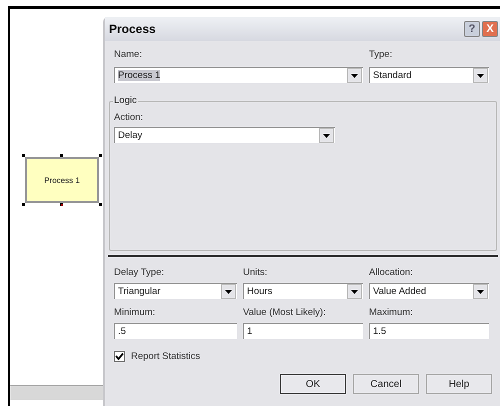 Image resolution: width=500 pixels, height=406 pixels. What do you see at coordinates (125, 100) in the screenshot?
I see `group-title: Logic` at bounding box center [125, 100].